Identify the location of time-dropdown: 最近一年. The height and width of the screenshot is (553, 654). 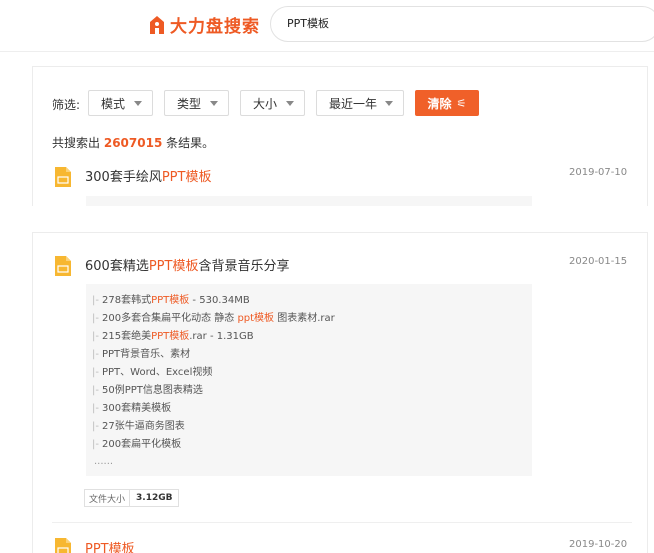
(360, 103).